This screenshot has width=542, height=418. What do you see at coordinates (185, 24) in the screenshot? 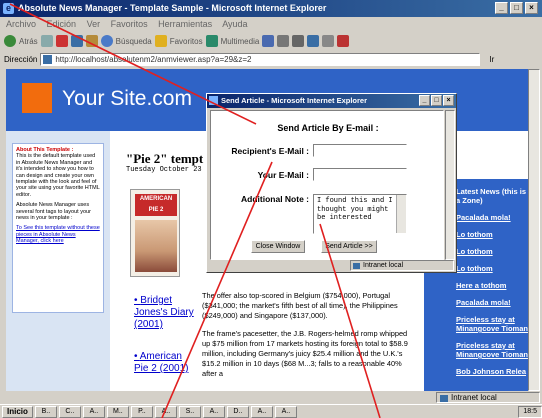
I see `menu-herramientas: Herramientas` at bounding box center [185, 24].